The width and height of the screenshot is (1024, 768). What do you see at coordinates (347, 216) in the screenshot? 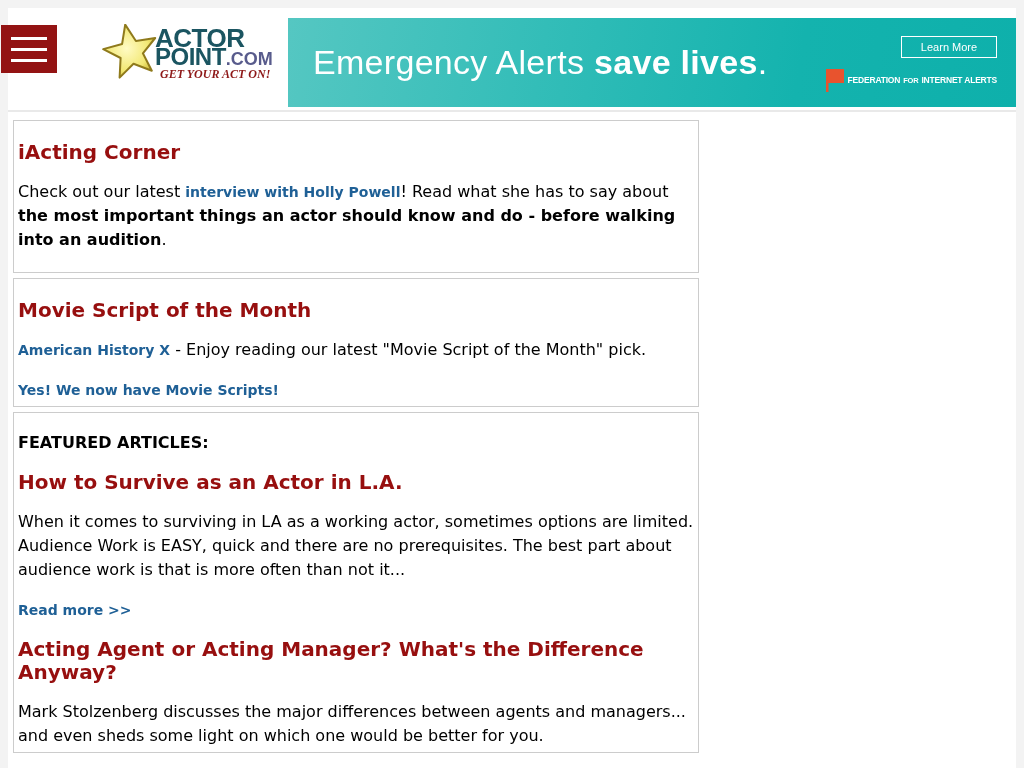
I see `paragraph: Check out our latest interview with Holly Powell! Read what she has to say about the most important things an actor should know and do - before walking into an audition.` at bounding box center [347, 216].